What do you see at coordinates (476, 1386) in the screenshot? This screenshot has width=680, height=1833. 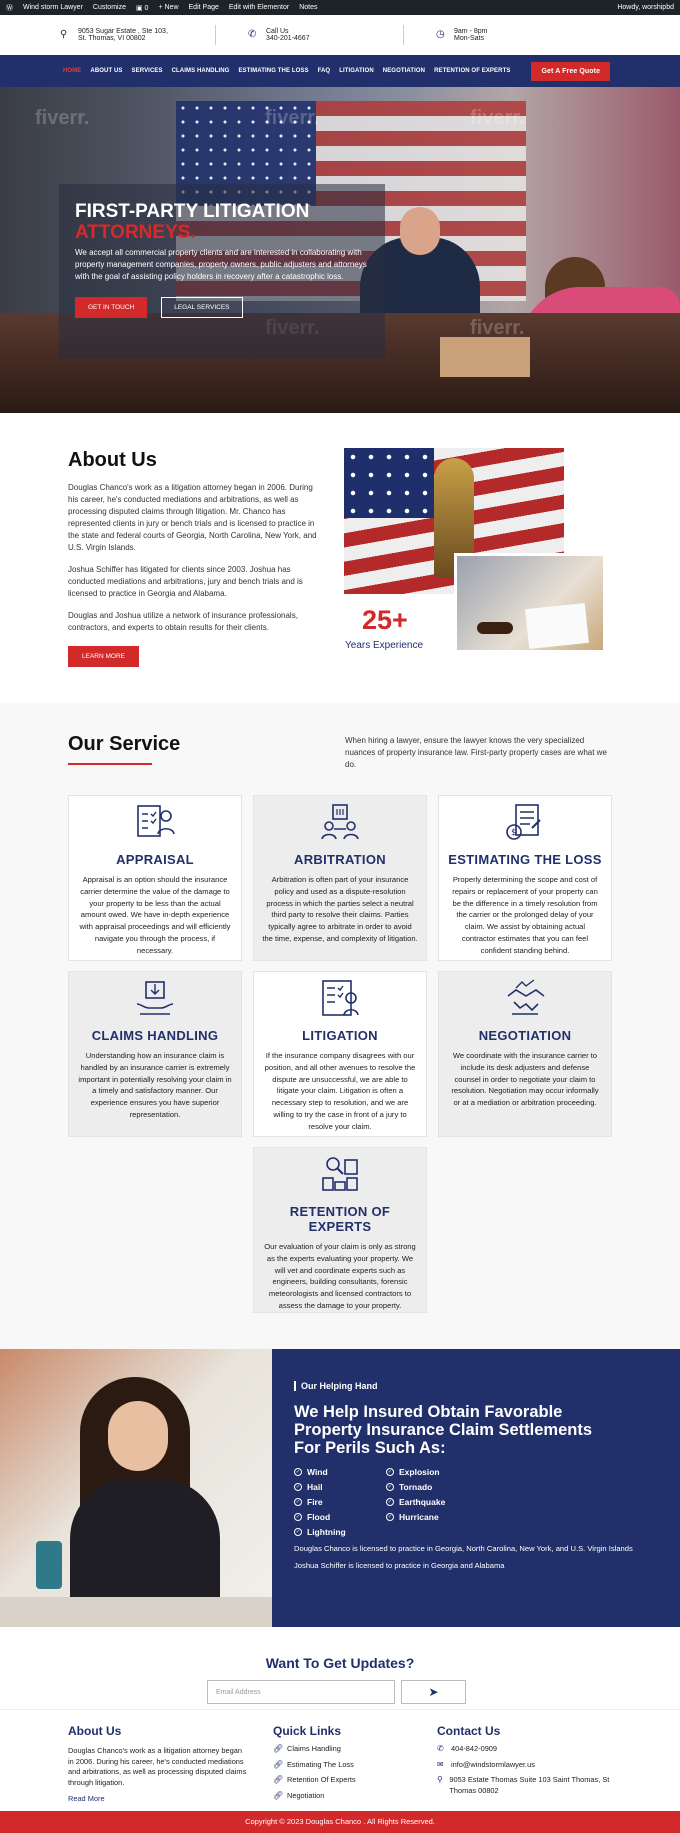 I see `helping-eyebrow: Our Helping Hand` at bounding box center [476, 1386].